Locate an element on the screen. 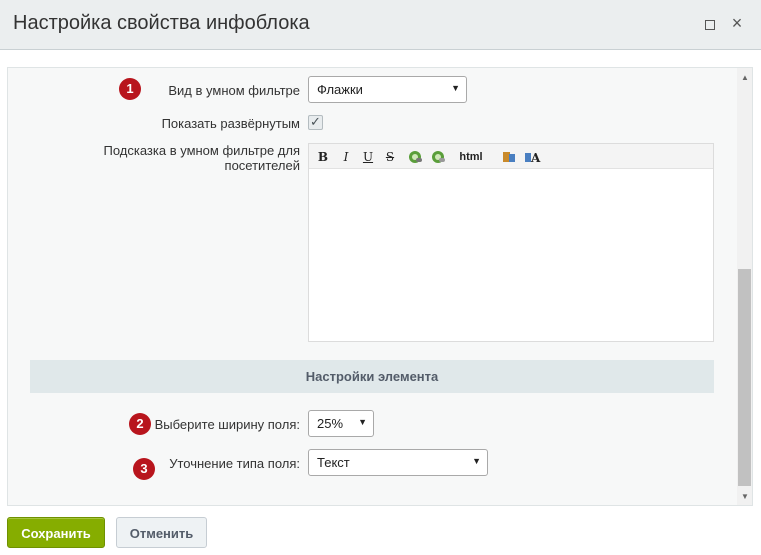  bold-button: B is located at coordinates (323, 157).